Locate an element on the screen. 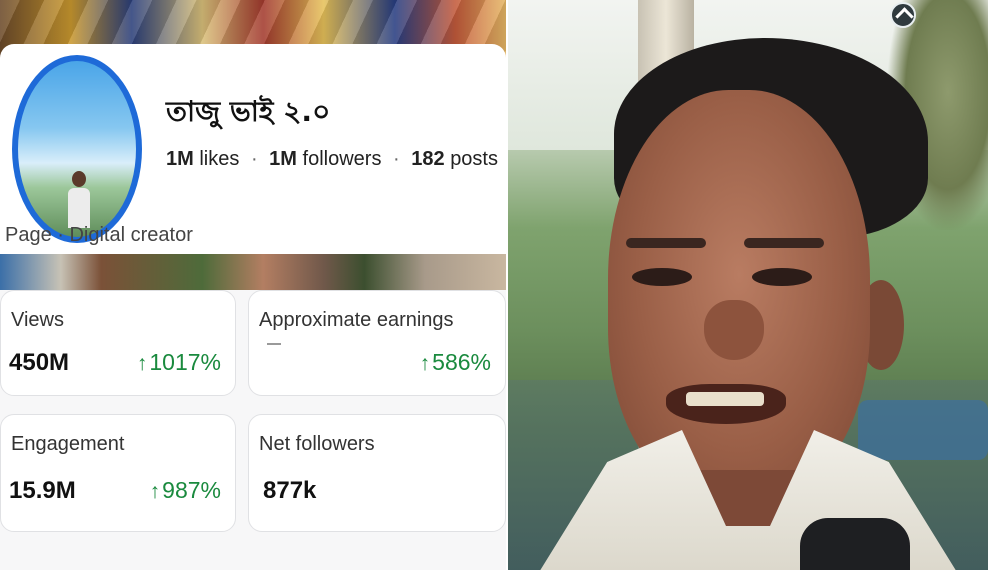 The height and width of the screenshot is (570, 988). avatar-person-figure is located at coordinates (79, 201).